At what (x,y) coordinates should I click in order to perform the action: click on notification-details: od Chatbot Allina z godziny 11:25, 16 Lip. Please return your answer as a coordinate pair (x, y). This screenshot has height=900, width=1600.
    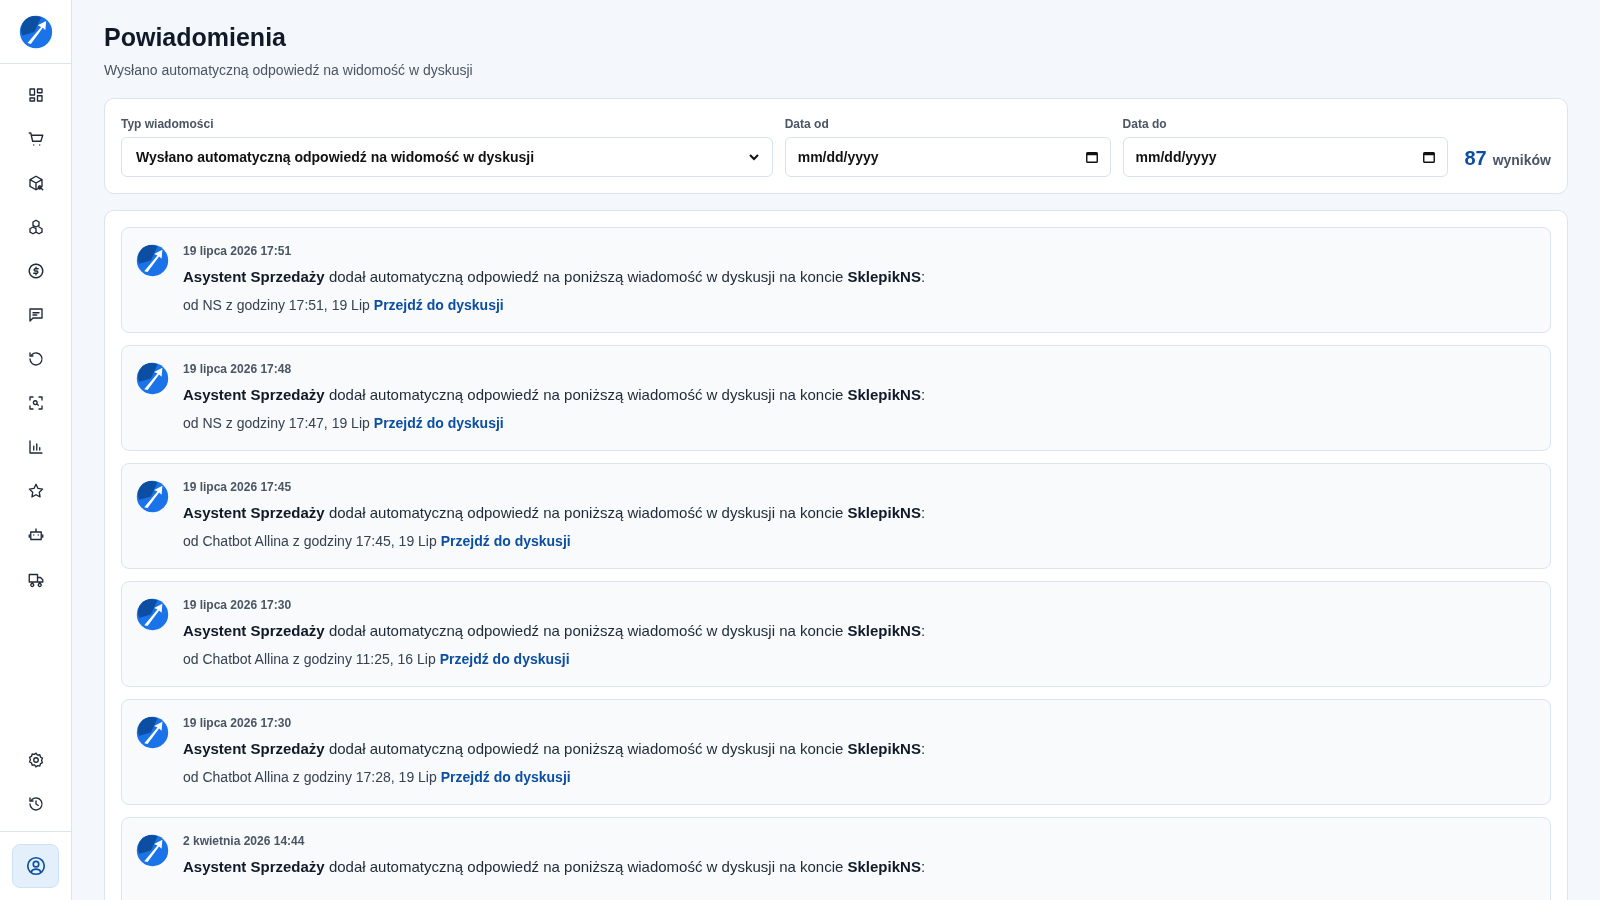
    Looking at the image, I should click on (309, 659).